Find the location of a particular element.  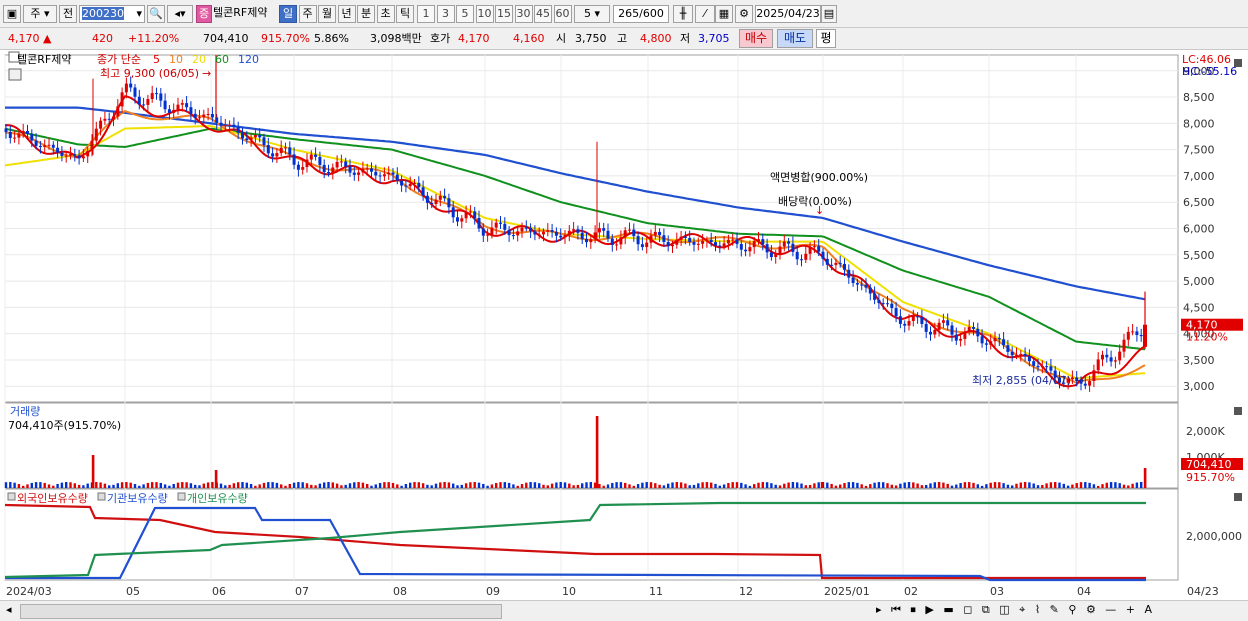

tab-5: 초 is located at coordinates (385, 14).